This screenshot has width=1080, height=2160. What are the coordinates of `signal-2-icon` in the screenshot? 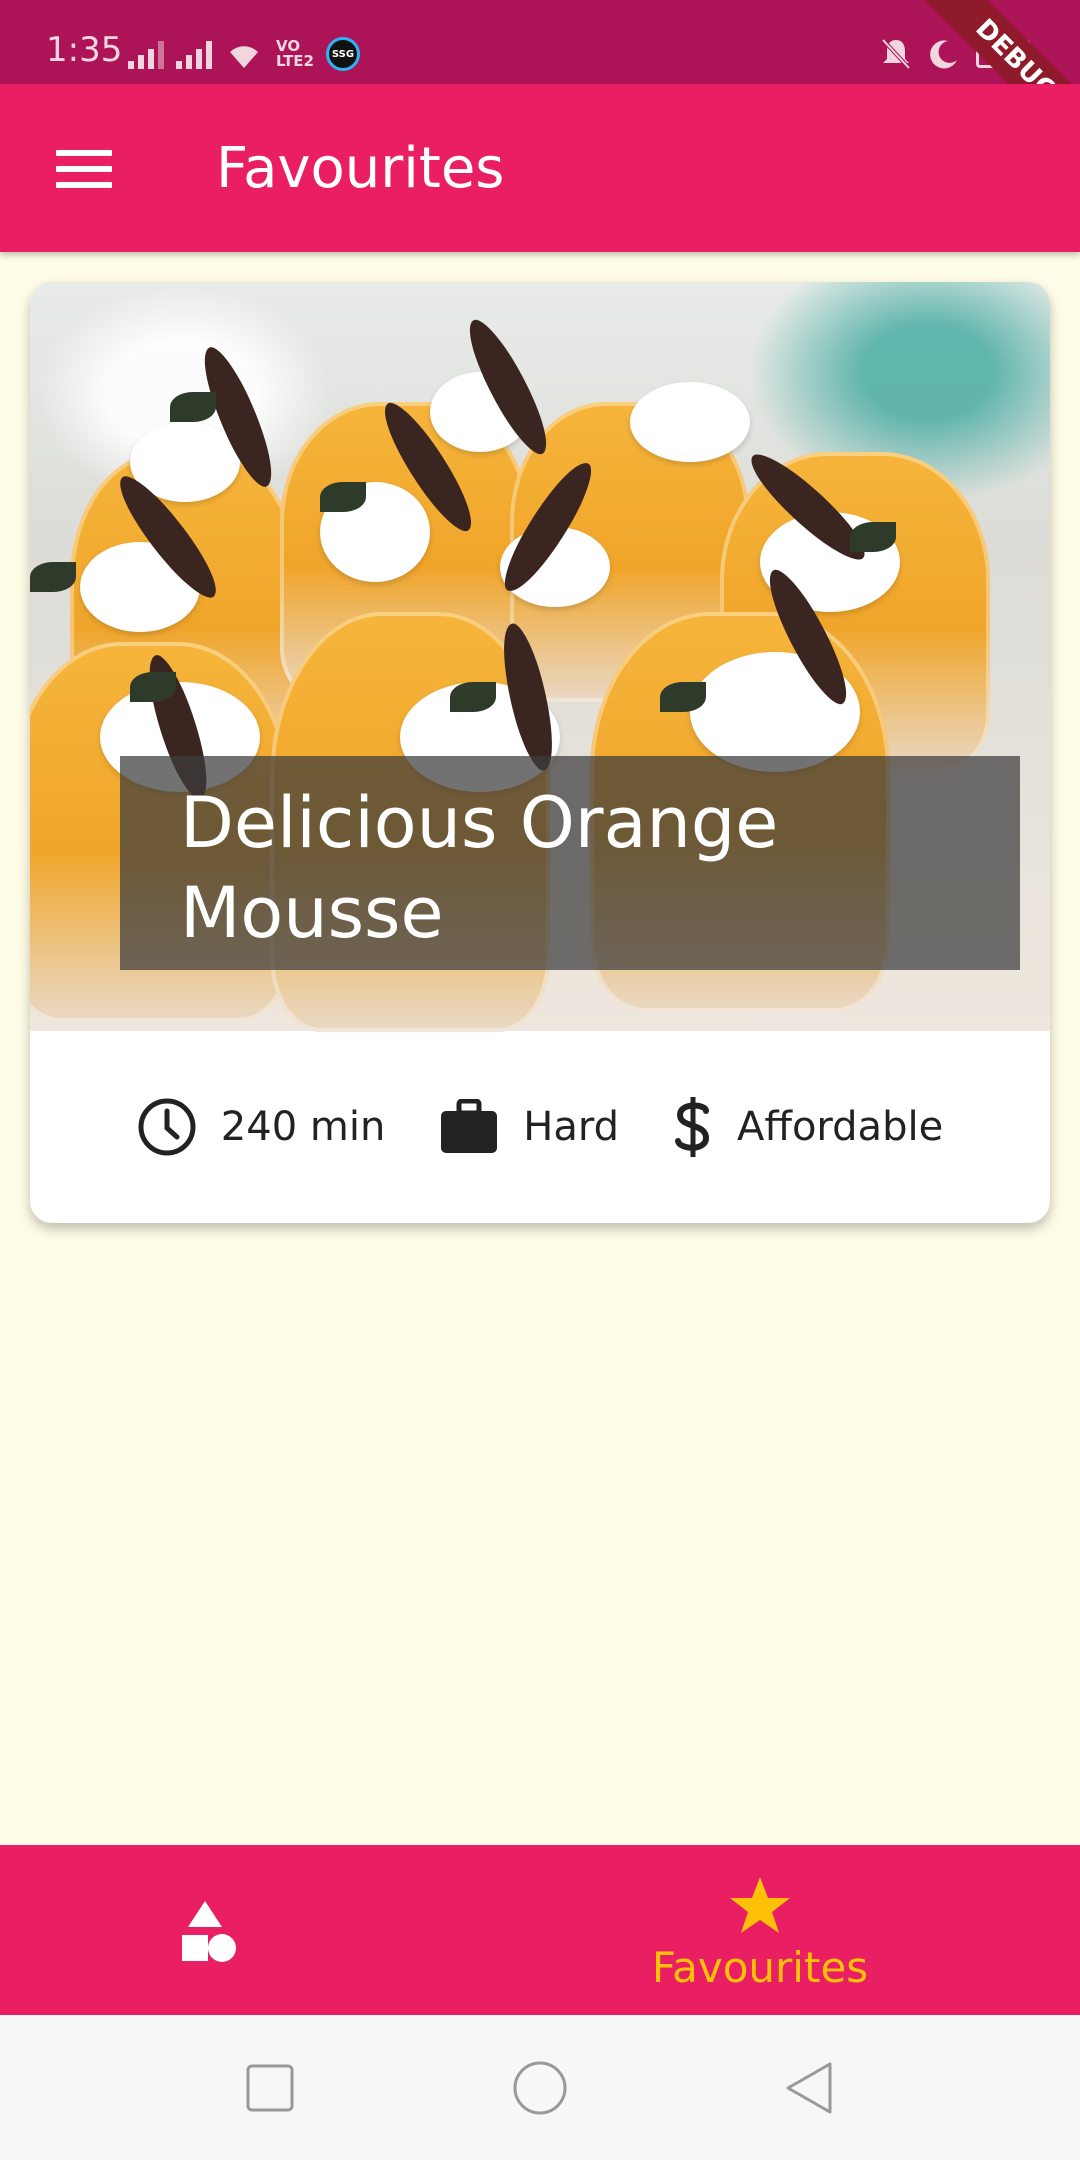 It's located at (194, 54).